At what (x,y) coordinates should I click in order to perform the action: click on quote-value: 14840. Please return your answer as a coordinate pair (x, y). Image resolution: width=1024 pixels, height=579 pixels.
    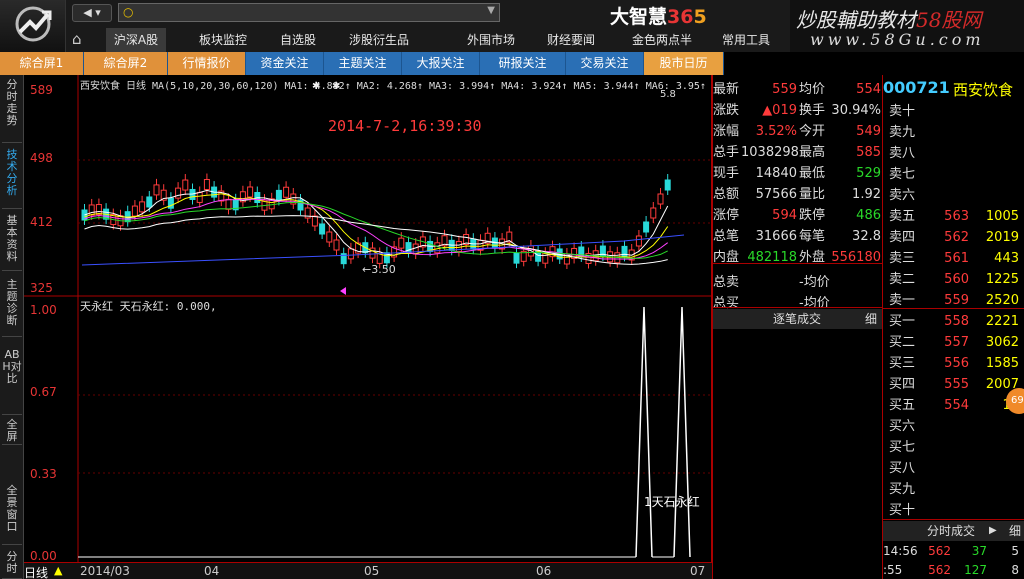
    Looking at the image, I should click on (776, 173).